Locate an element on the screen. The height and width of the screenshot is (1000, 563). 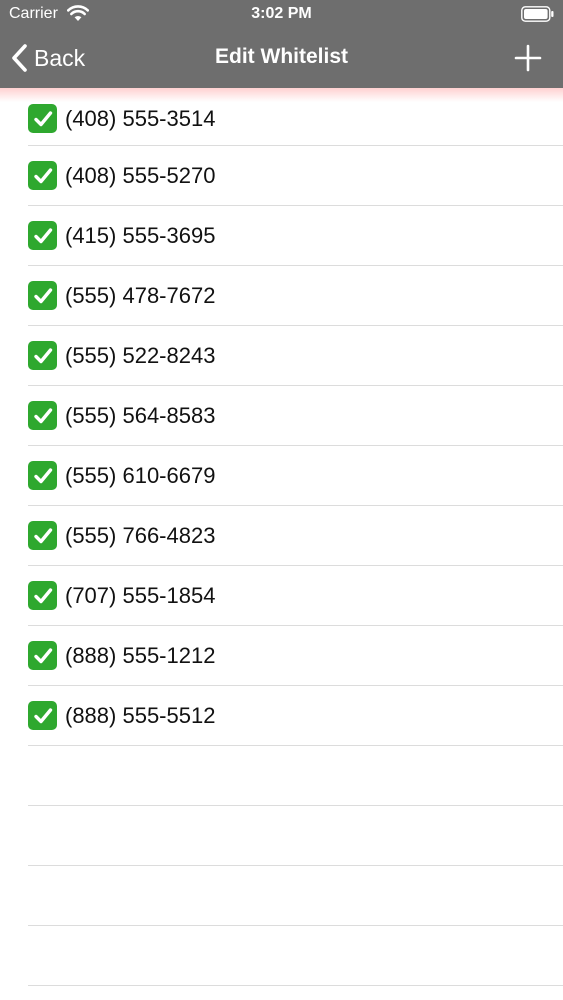
whitelist-row: (555) 766-4823 is located at coordinates (281, 536).